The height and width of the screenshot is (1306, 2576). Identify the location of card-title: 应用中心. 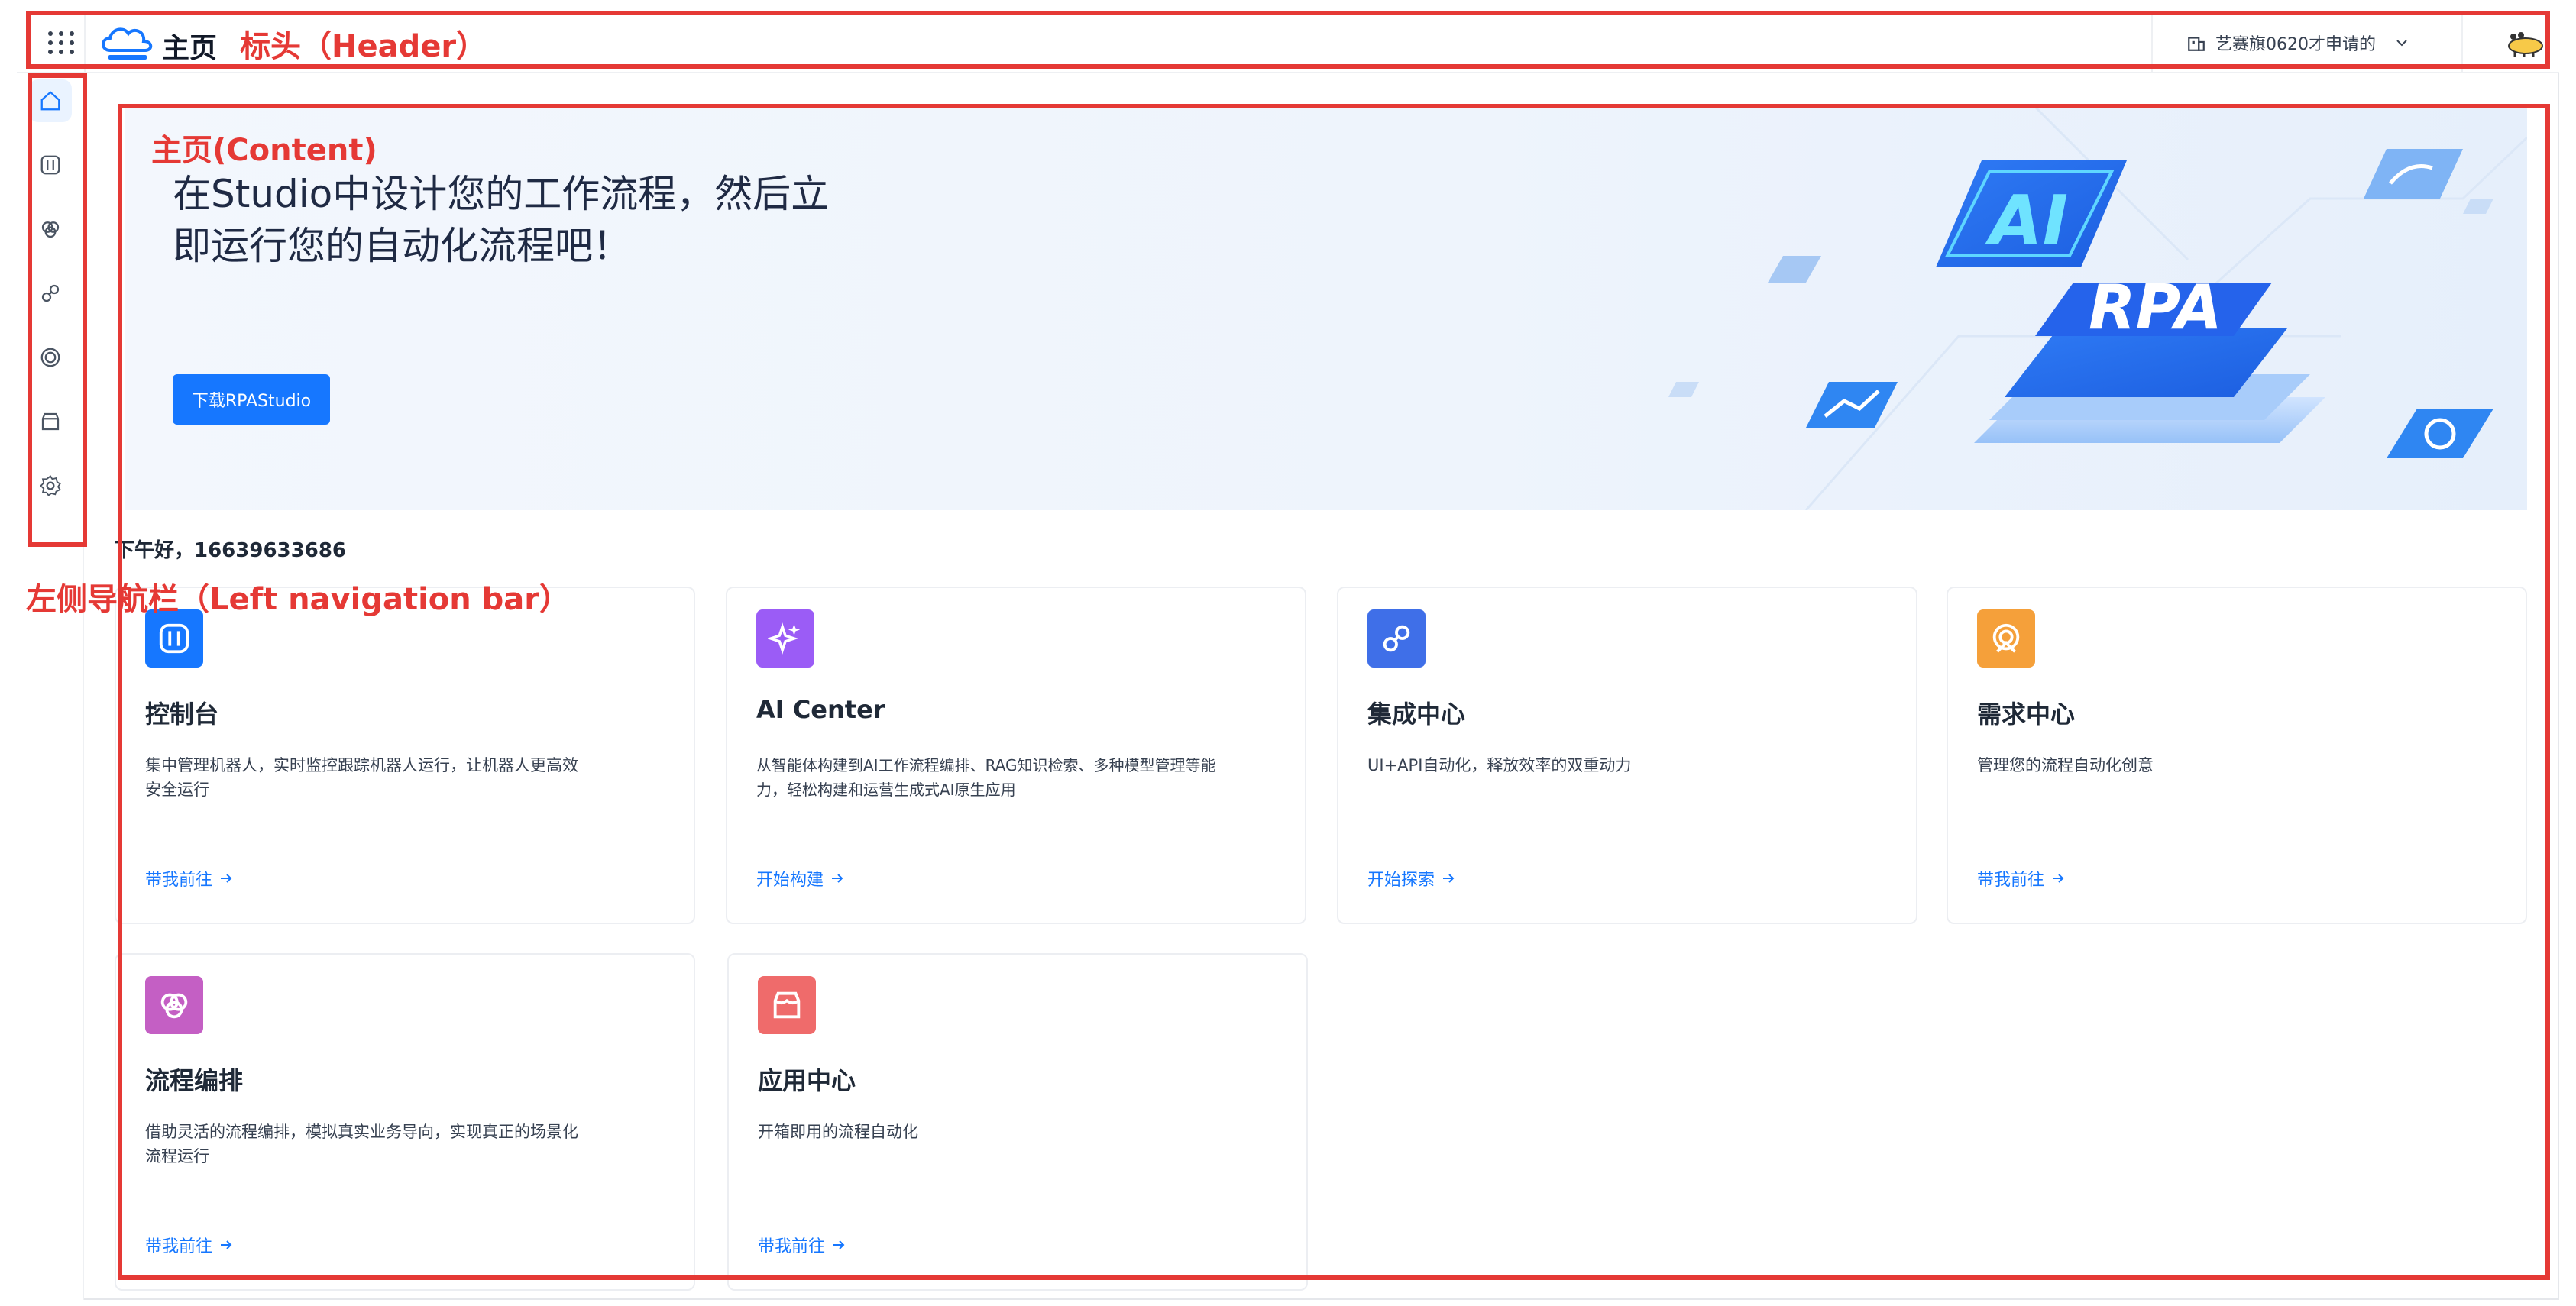
(807, 1080).